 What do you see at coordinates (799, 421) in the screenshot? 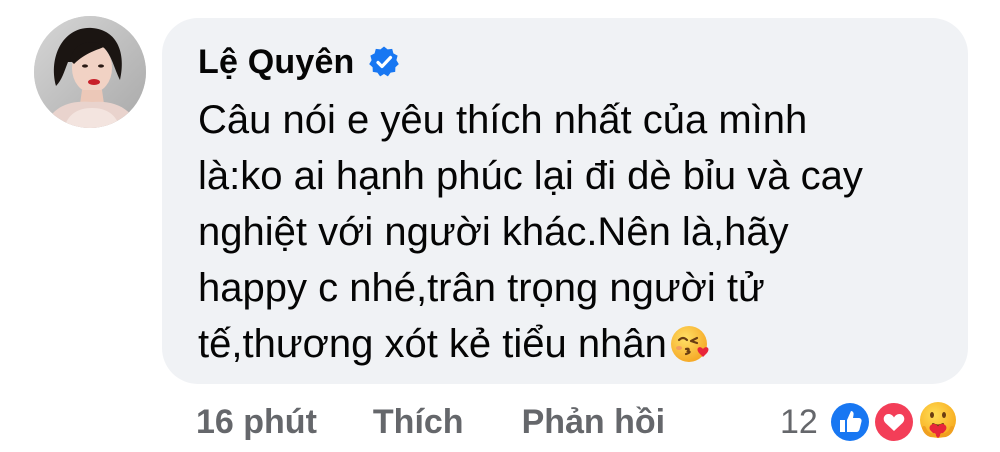
I see `reaction-count: 12` at bounding box center [799, 421].